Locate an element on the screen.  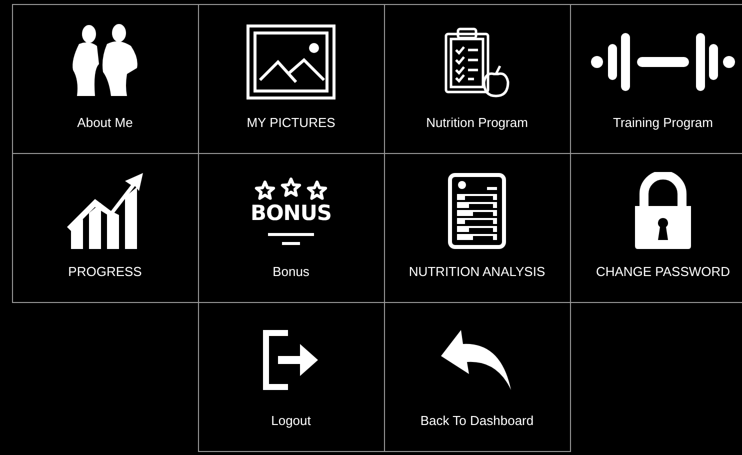
image-icon is located at coordinates (291, 62).